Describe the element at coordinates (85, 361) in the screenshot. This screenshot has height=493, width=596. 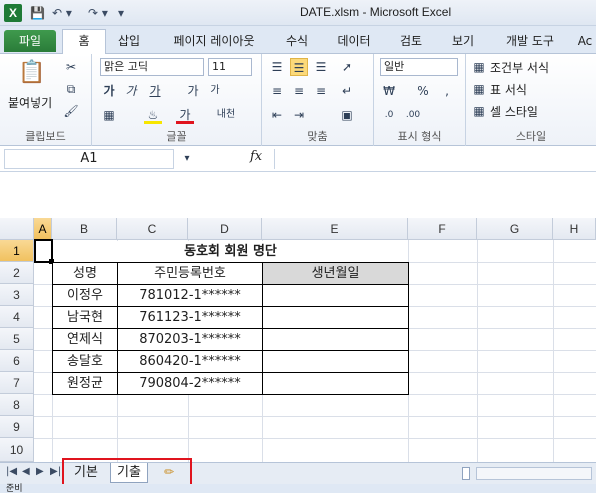
I see `name-cell: 송달호` at that location.